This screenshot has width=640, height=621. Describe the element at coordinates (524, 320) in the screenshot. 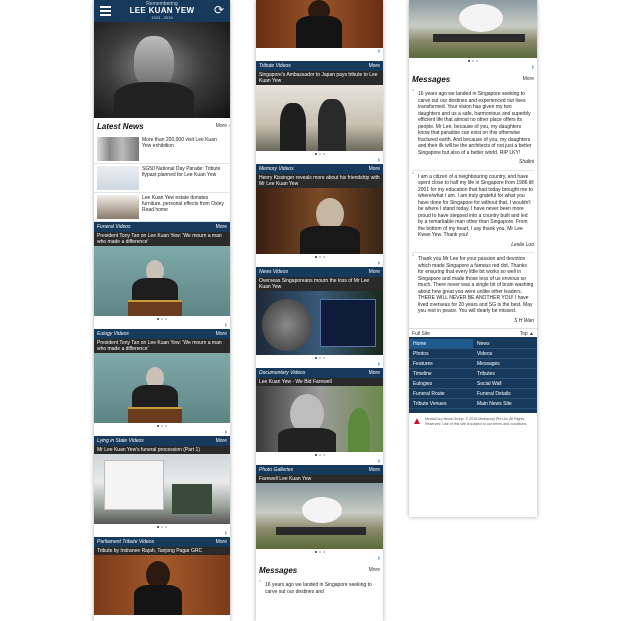

I see `message-author: S H Wan` at that location.